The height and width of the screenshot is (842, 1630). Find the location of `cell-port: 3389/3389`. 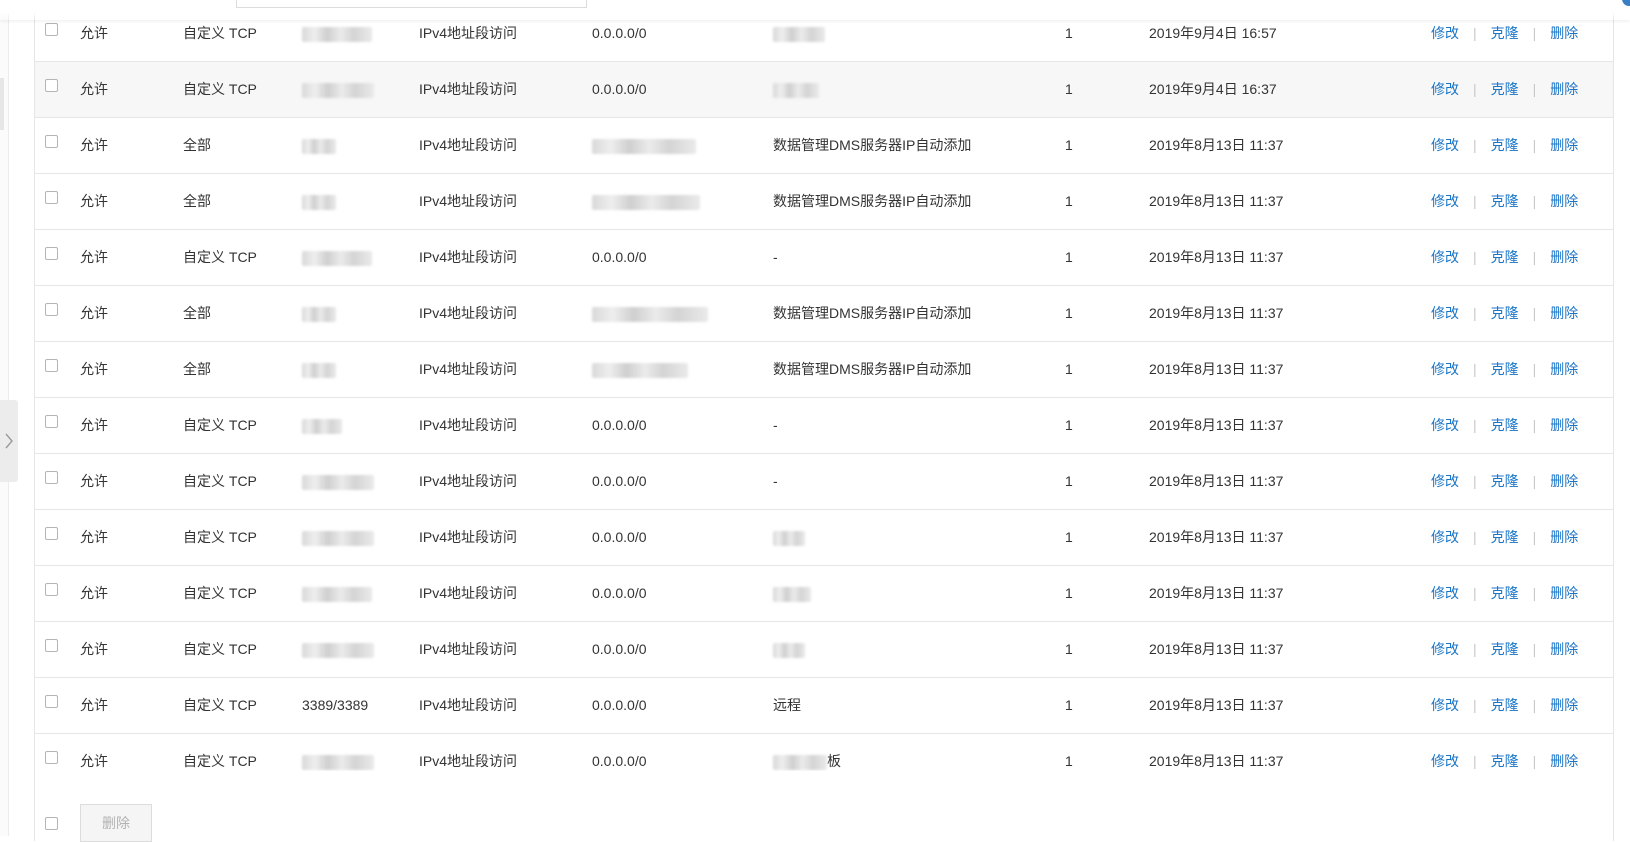

cell-port: 3389/3389 is located at coordinates (335, 705).